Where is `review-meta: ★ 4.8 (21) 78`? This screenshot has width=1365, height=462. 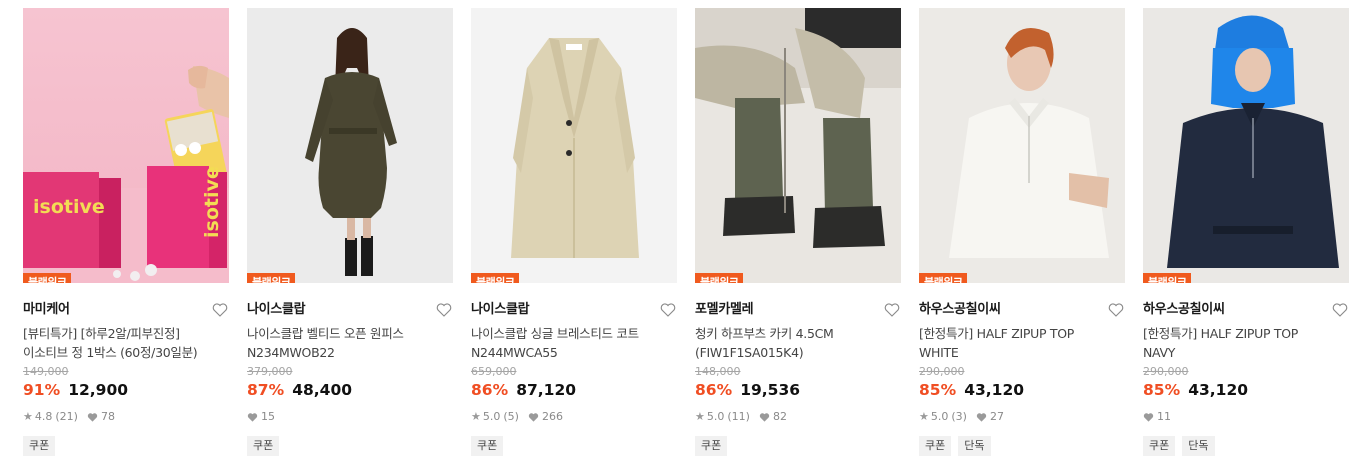 review-meta: ★ 4.8 (21) 78 is located at coordinates (126, 417).